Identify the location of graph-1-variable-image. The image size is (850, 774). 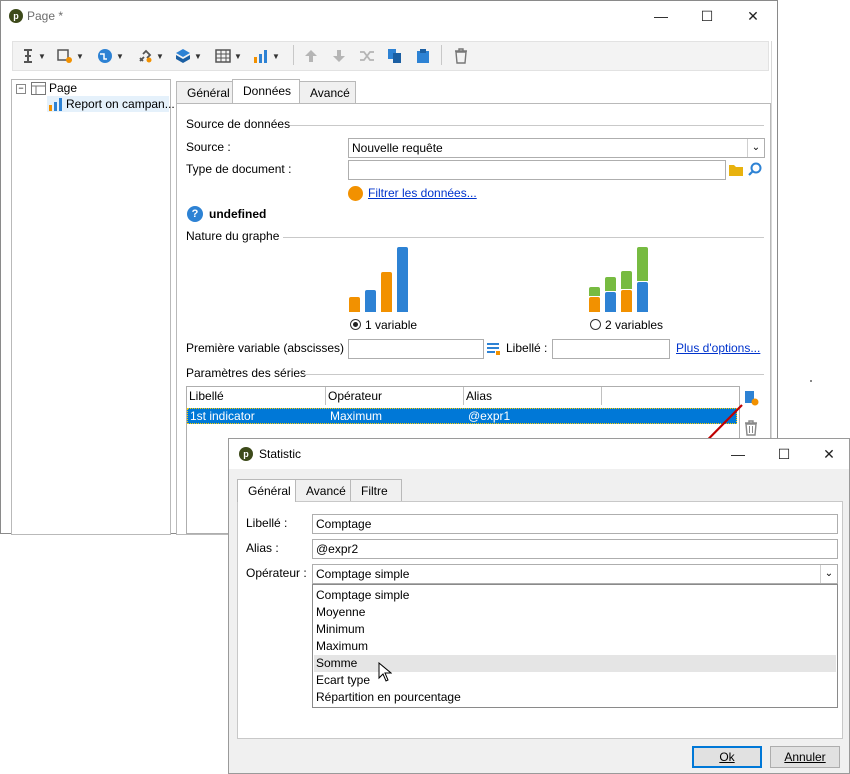
(380, 279).